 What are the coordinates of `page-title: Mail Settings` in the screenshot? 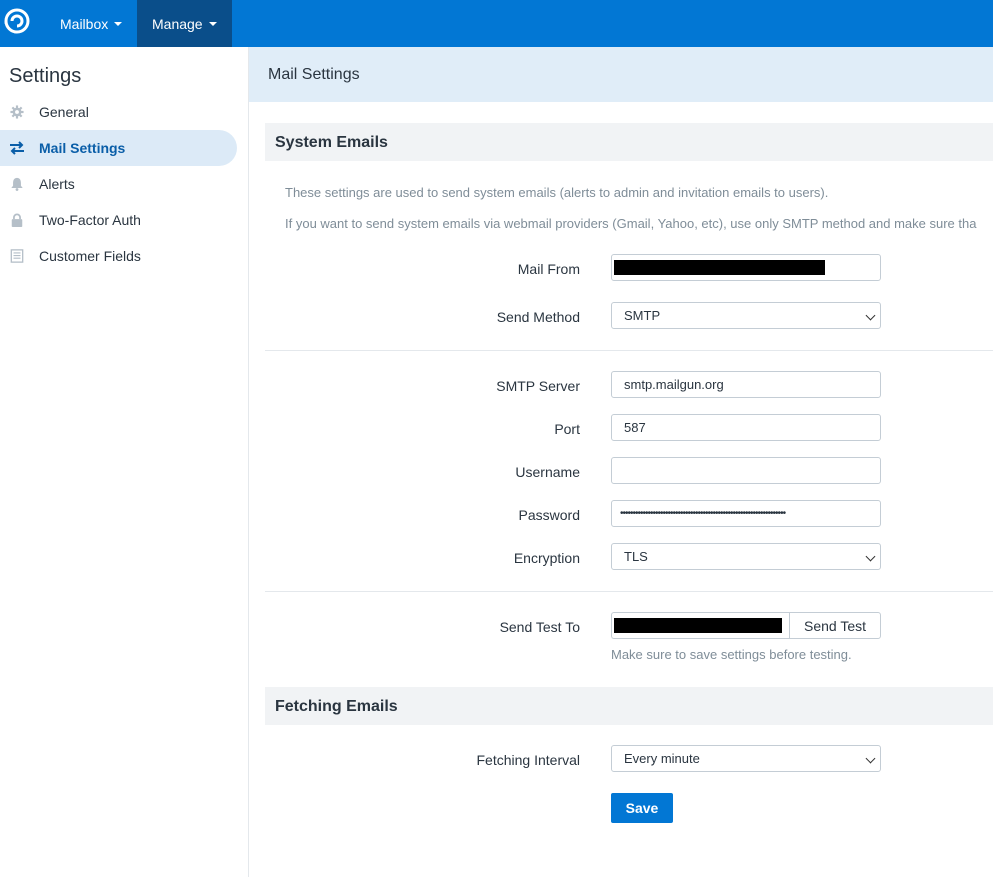 It's located at (314, 74).